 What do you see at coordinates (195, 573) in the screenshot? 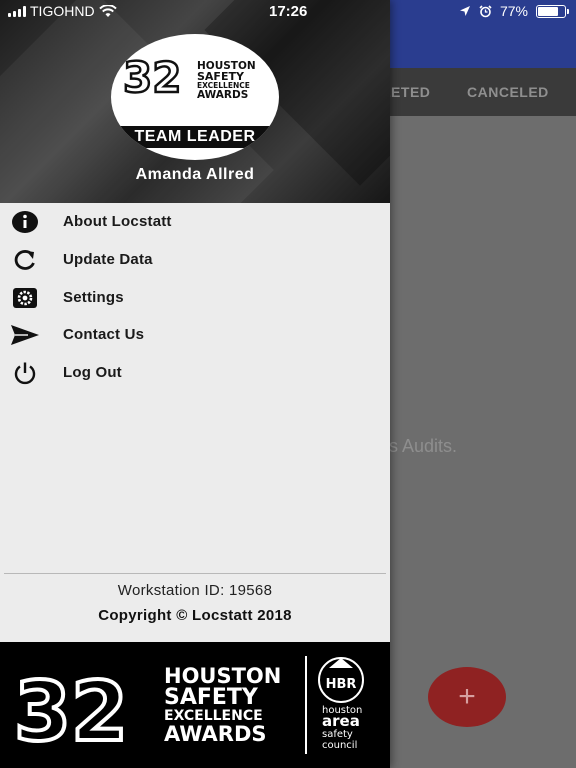
I see `divider` at bounding box center [195, 573].